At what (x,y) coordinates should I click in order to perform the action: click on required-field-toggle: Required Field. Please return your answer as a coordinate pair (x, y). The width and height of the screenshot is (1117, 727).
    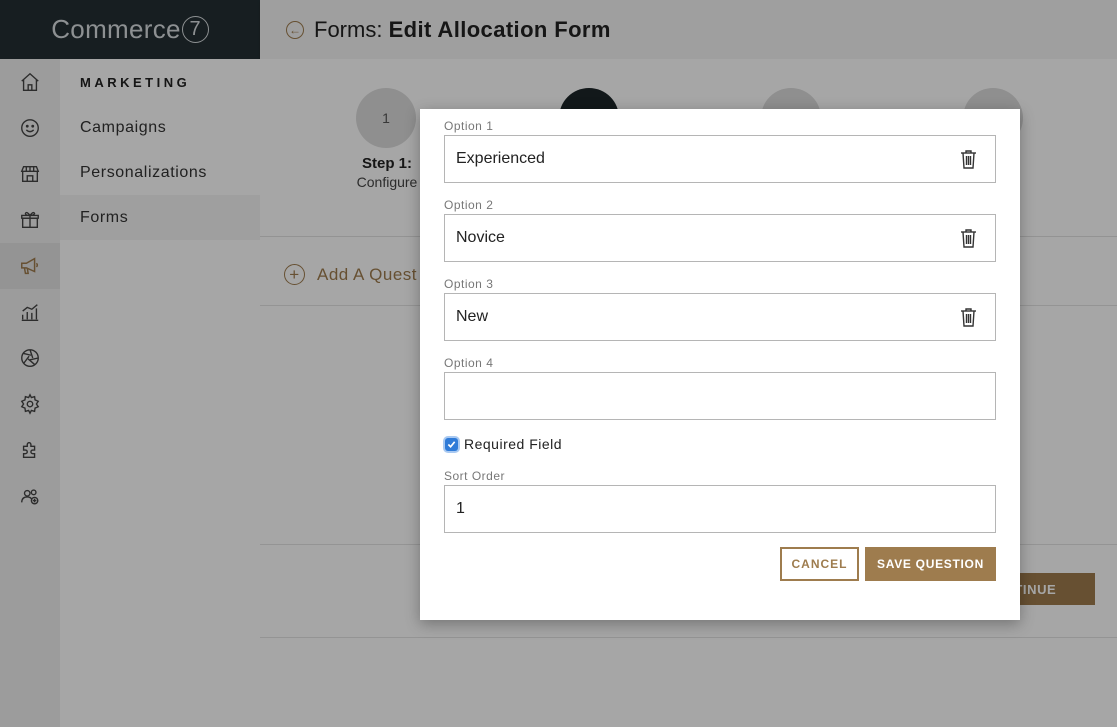
    Looking at the image, I should click on (503, 444).